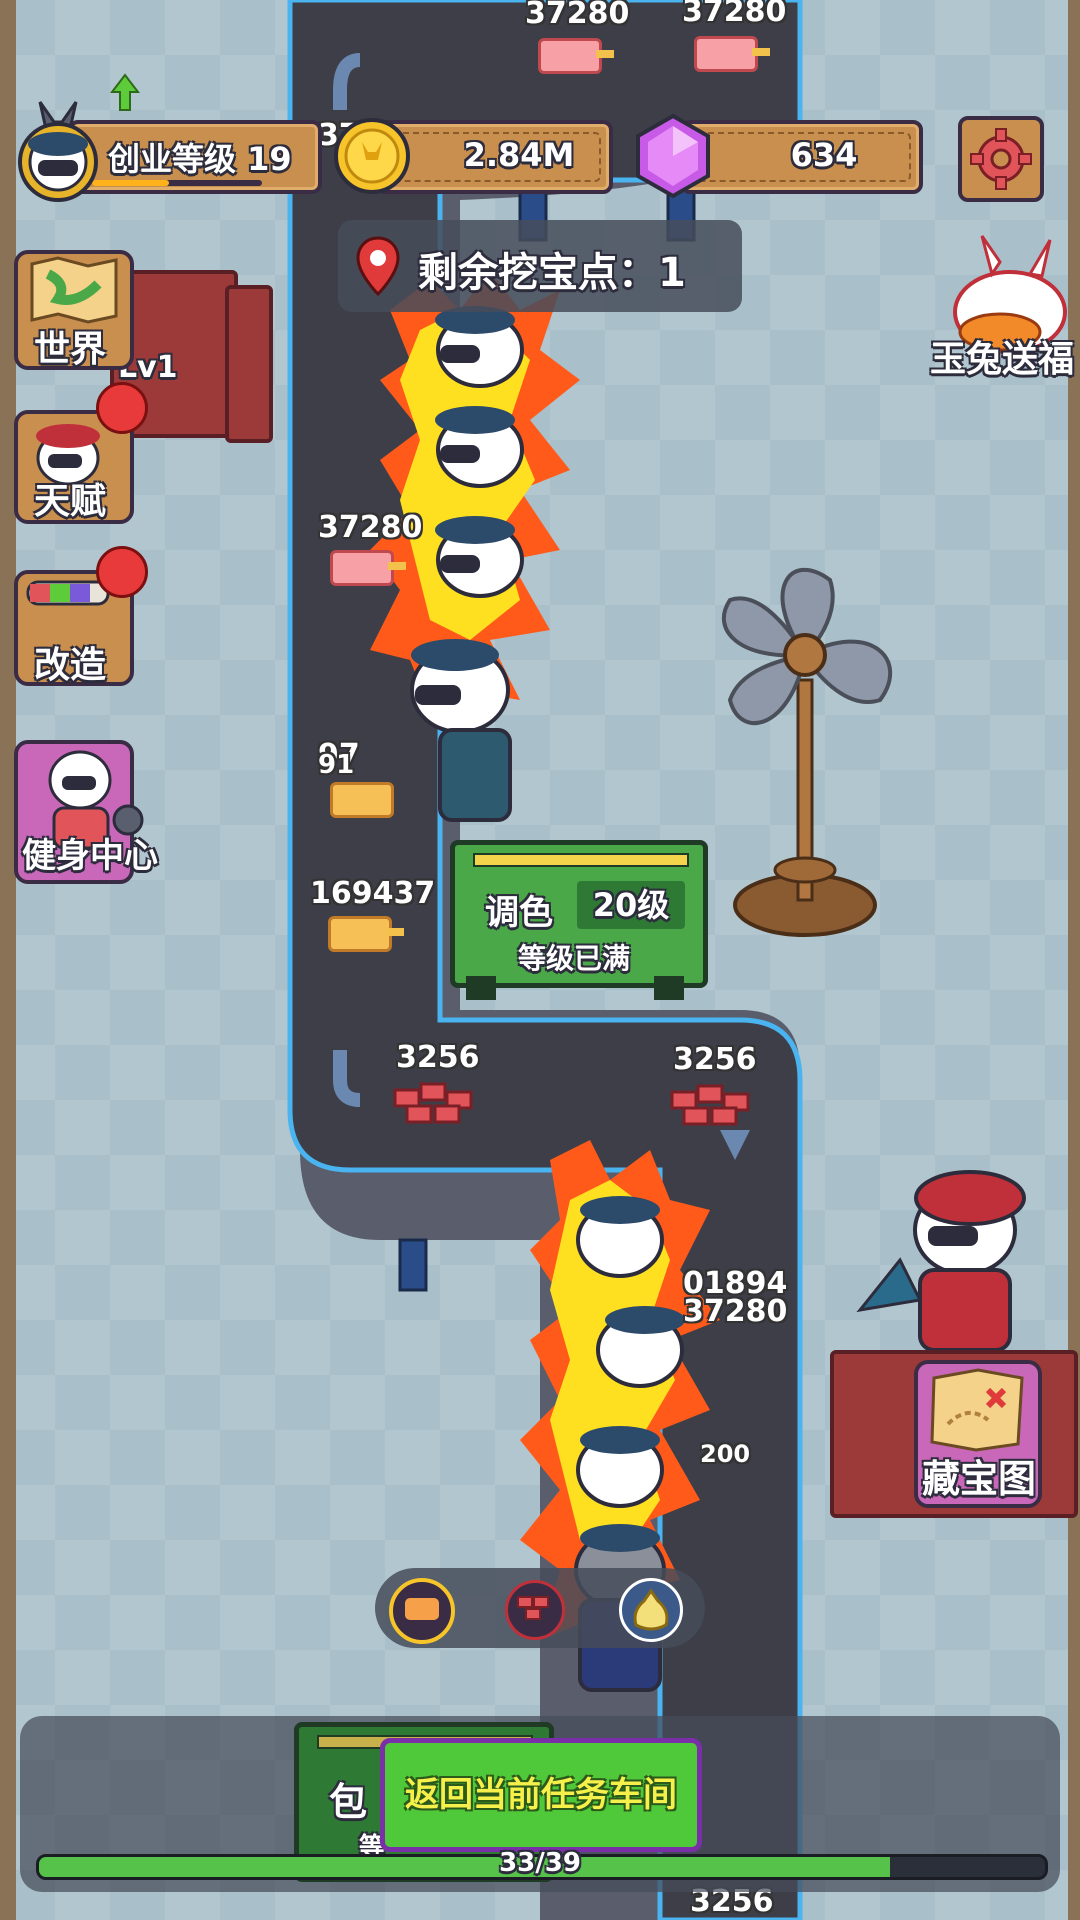  I want to click on return-workshop-label: 返回当前任务车间, so click(541, 1795).